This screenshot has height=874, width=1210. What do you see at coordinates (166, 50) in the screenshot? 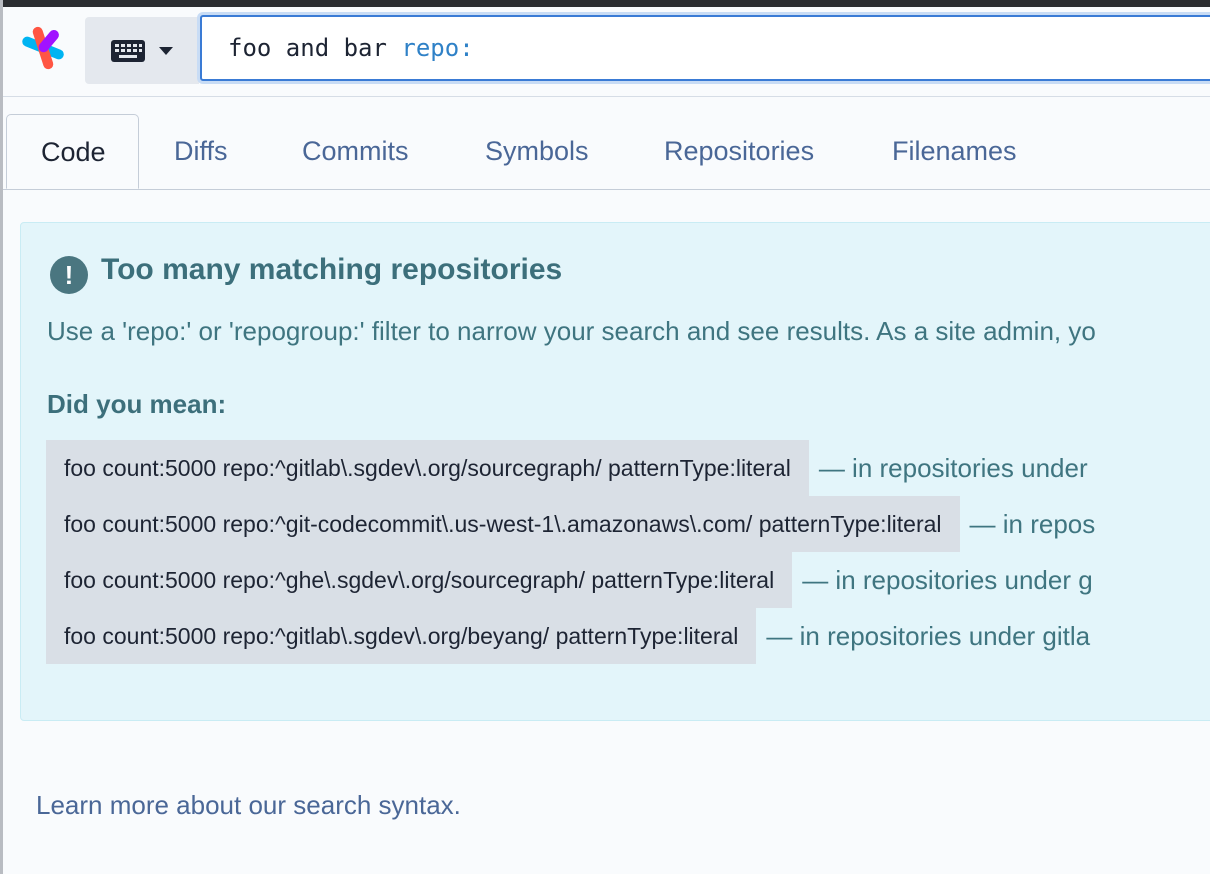
I see `caret-down-icon` at bounding box center [166, 50].